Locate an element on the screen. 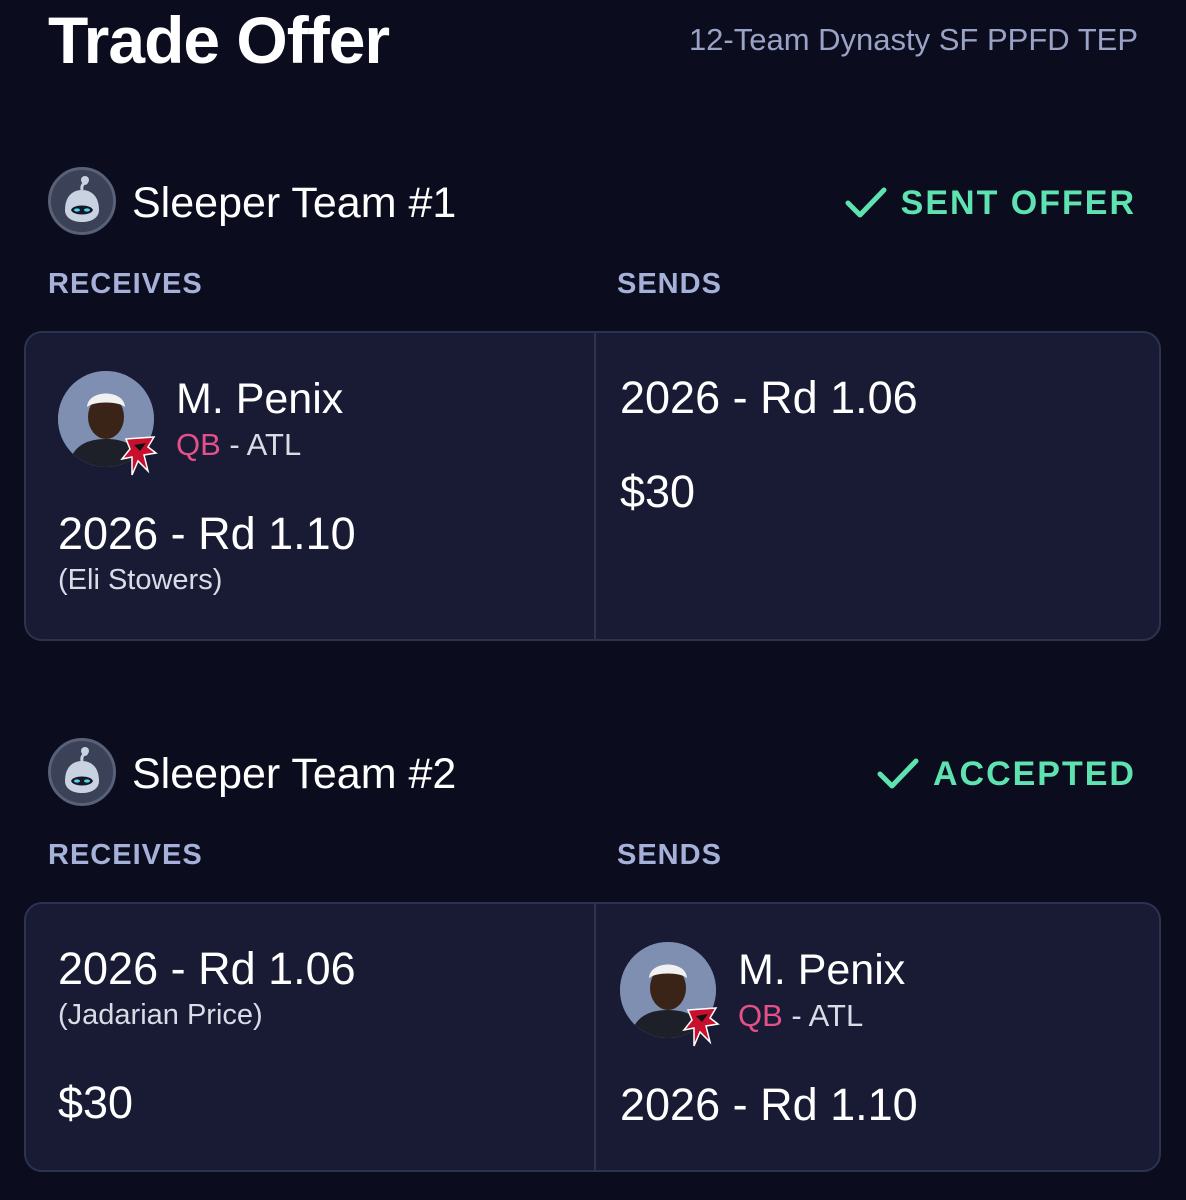  page-title: Trade Offer is located at coordinates (219, 40).